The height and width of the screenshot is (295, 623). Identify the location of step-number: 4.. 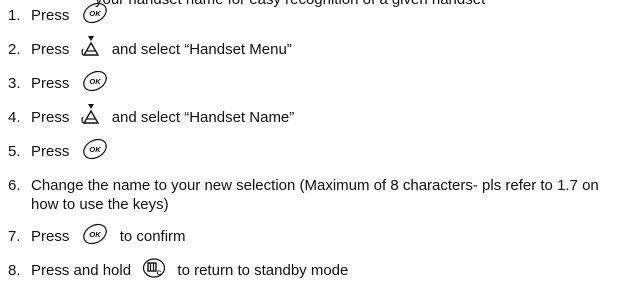
(14, 117).